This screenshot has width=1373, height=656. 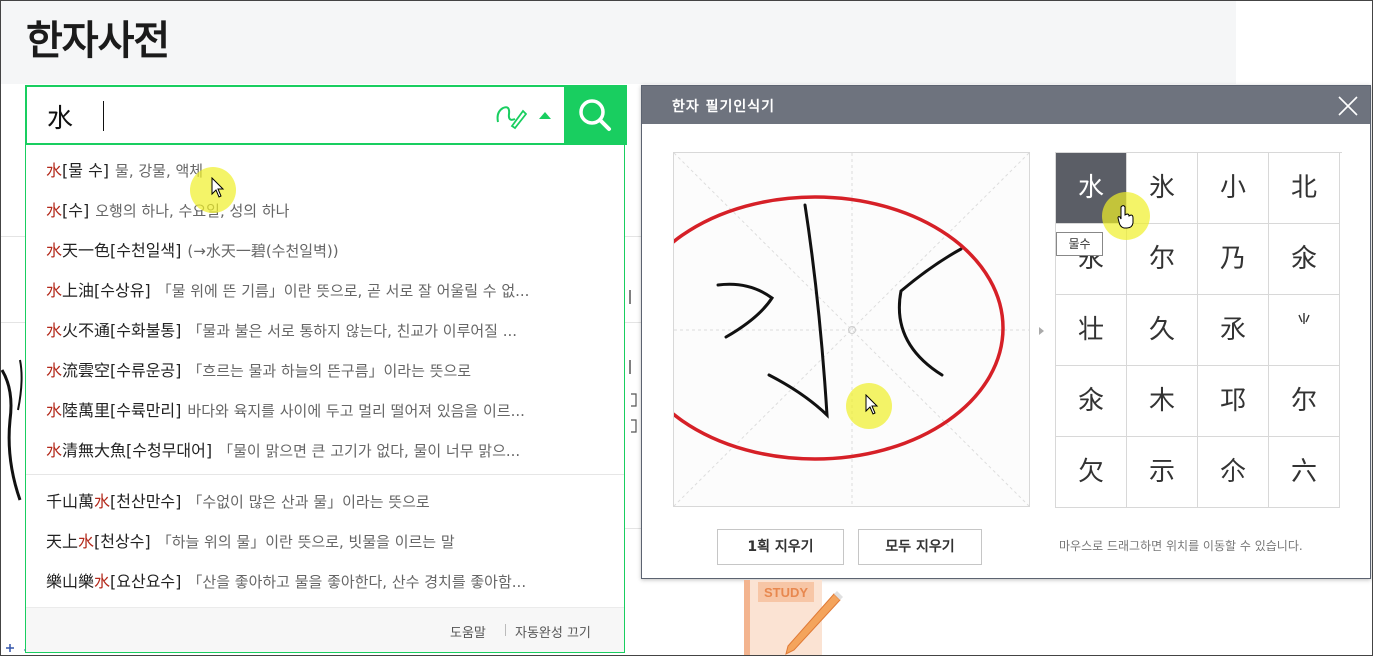 I want to click on autocomplete-item: 水流雲空[수류운공] 「흐르는 물과 하늘의 뜬구름」이라는 뜻으로, so click(x=326, y=369).